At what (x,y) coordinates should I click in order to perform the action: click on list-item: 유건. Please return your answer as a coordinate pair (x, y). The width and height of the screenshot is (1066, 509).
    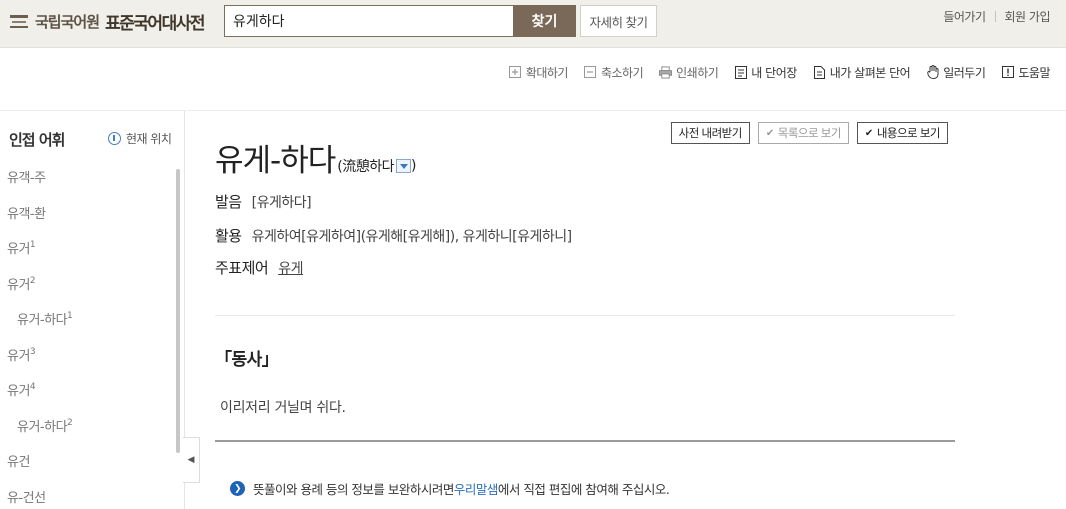
    Looking at the image, I should click on (88, 461).